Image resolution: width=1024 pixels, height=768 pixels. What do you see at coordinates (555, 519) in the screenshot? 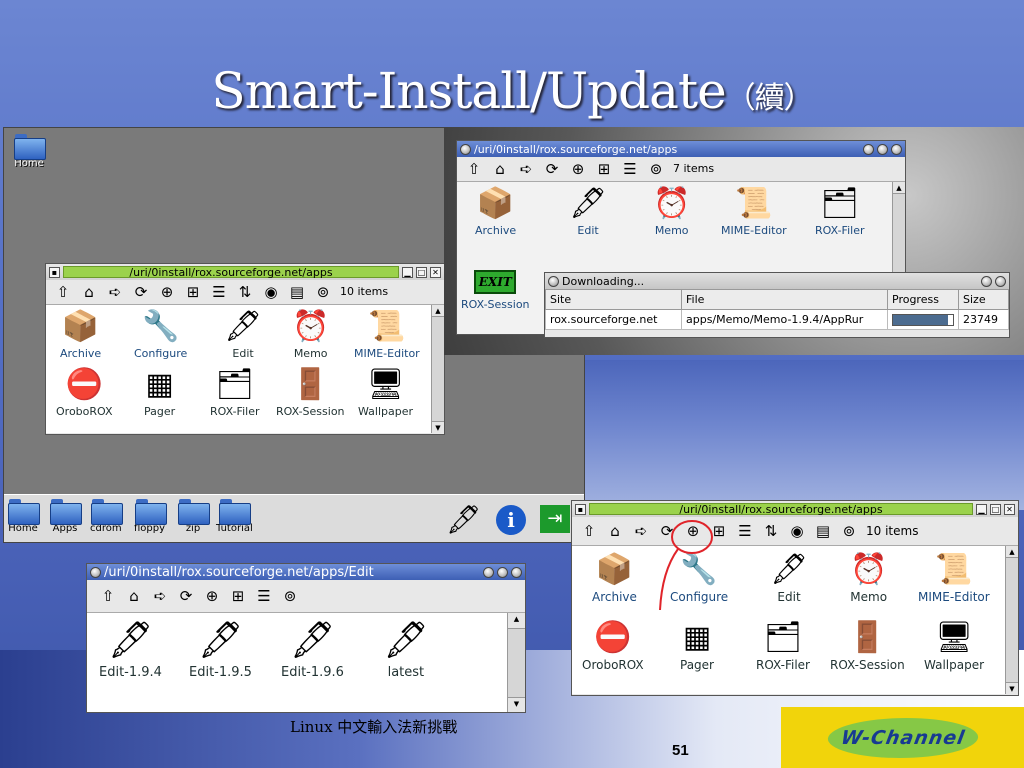
I see `logout-icon: ⇥` at bounding box center [555, 519].